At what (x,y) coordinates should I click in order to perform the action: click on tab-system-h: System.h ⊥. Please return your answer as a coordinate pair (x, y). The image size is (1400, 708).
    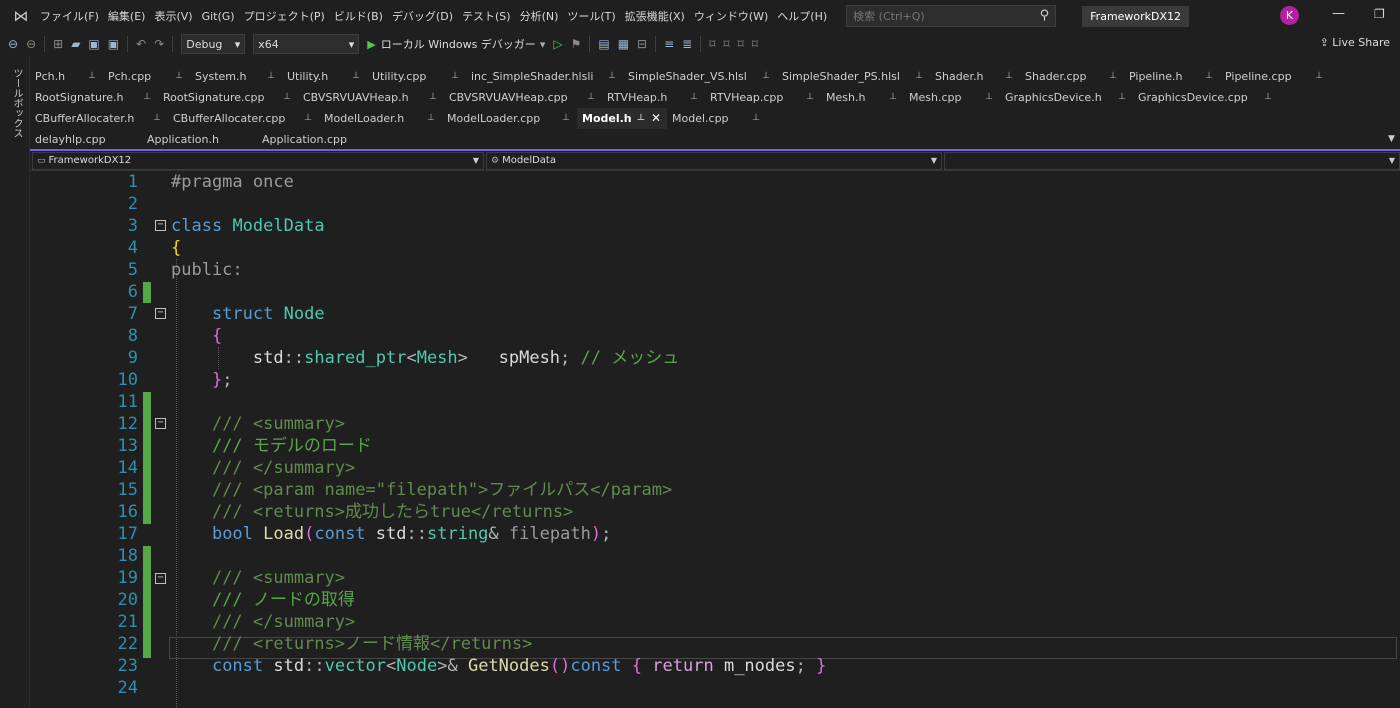
    Looking at the image, I should click on (236, 76).